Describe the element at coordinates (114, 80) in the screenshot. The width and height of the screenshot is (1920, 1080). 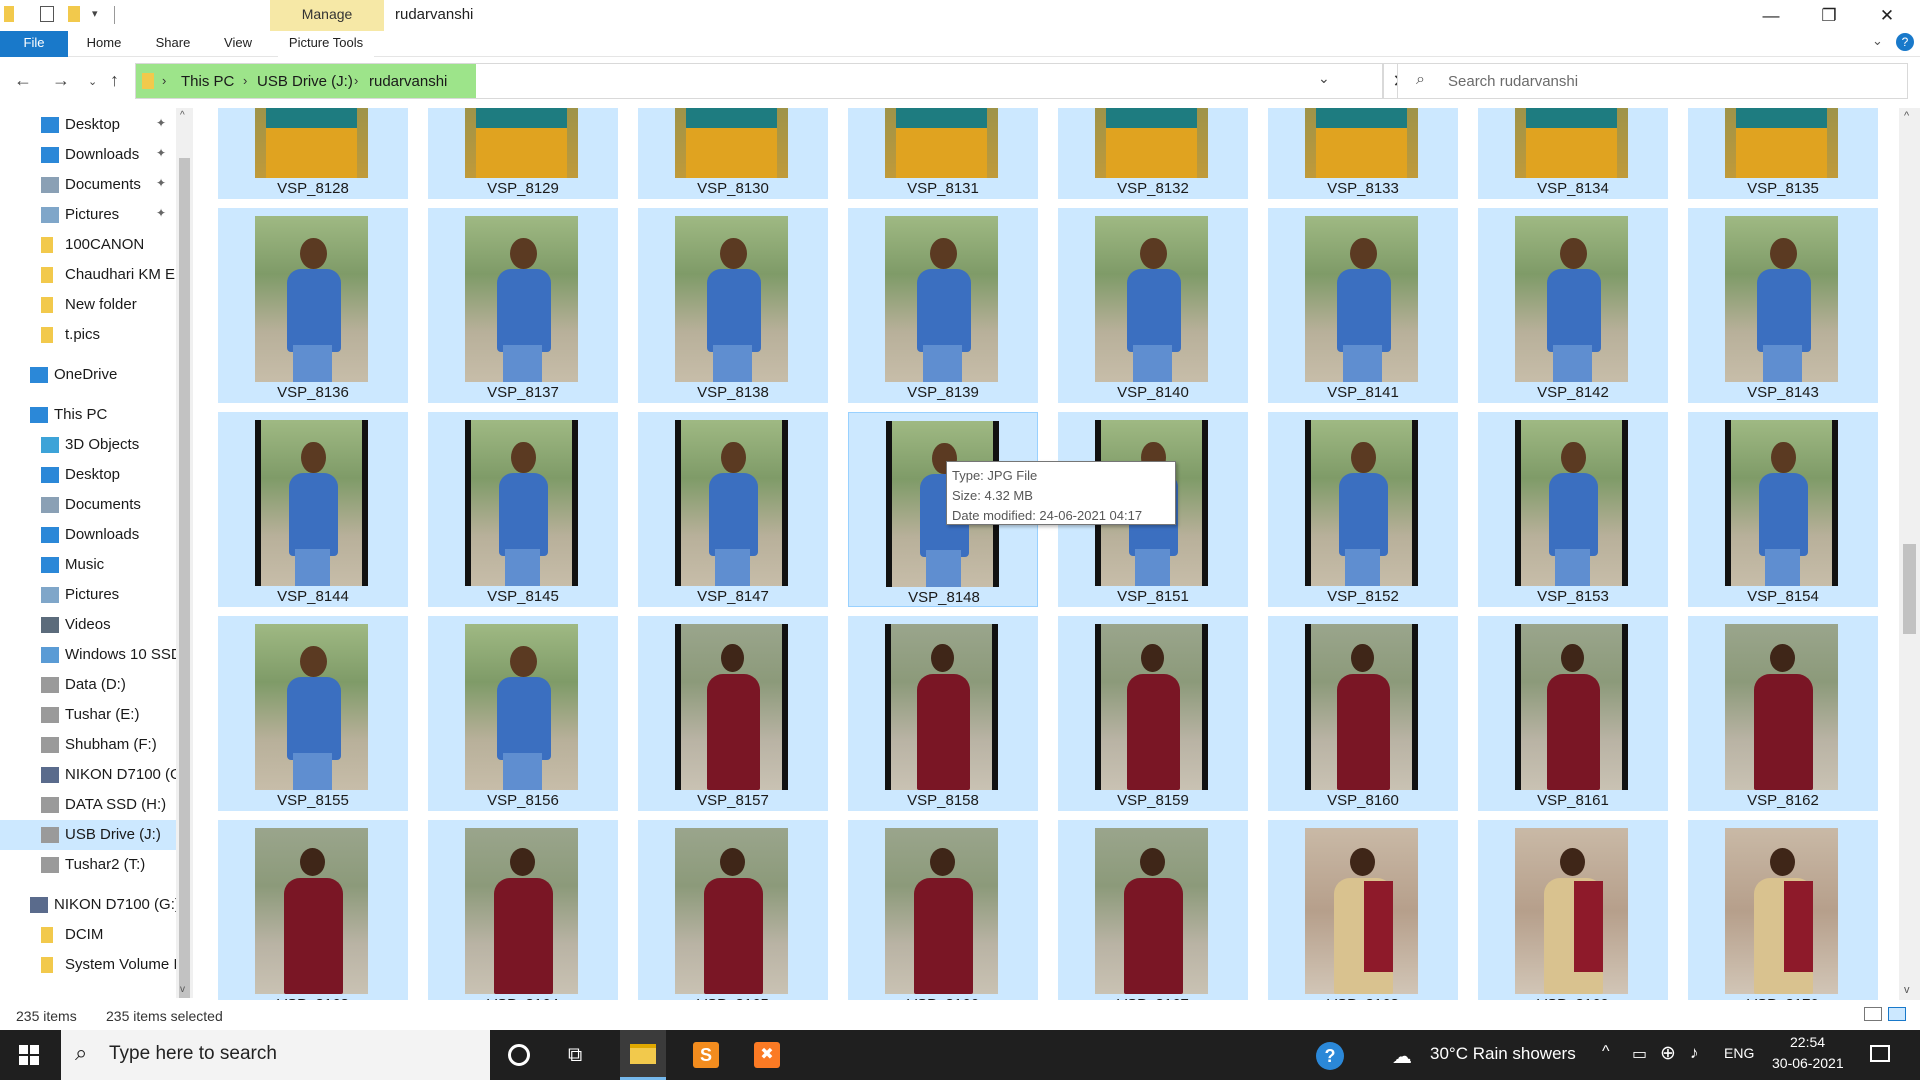
I see `up-arrow-icon: ↑` at that location.